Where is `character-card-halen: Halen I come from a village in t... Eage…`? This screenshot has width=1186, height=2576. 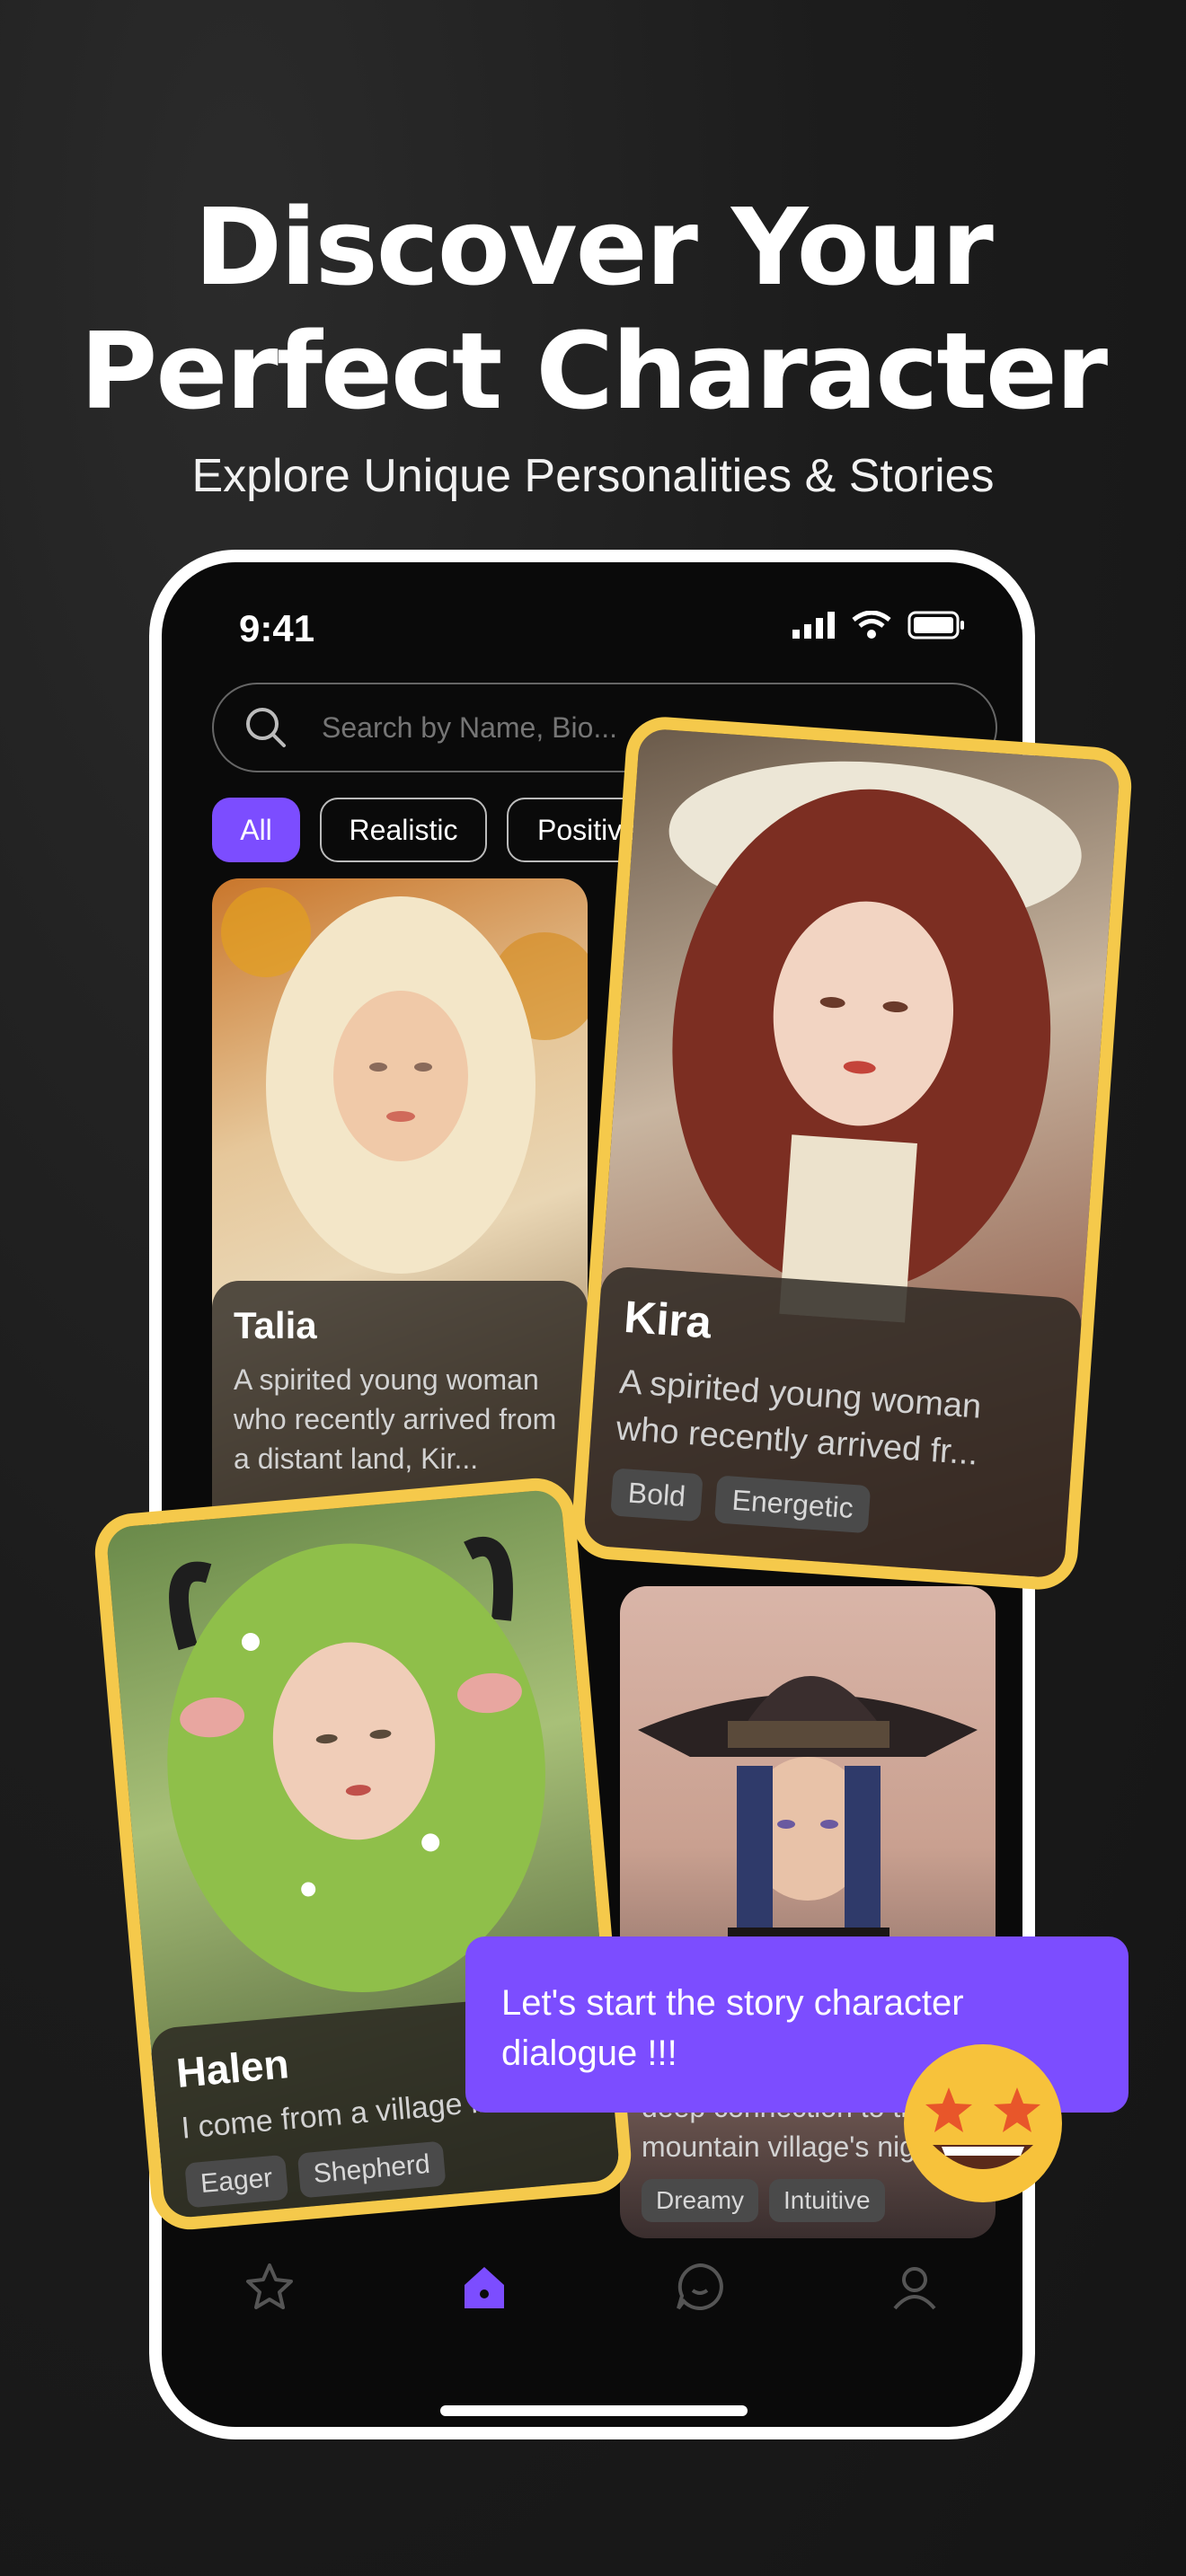 character-card-halen: Halen I come from a village in t... Eage… is located at coordinates (363, 1854).